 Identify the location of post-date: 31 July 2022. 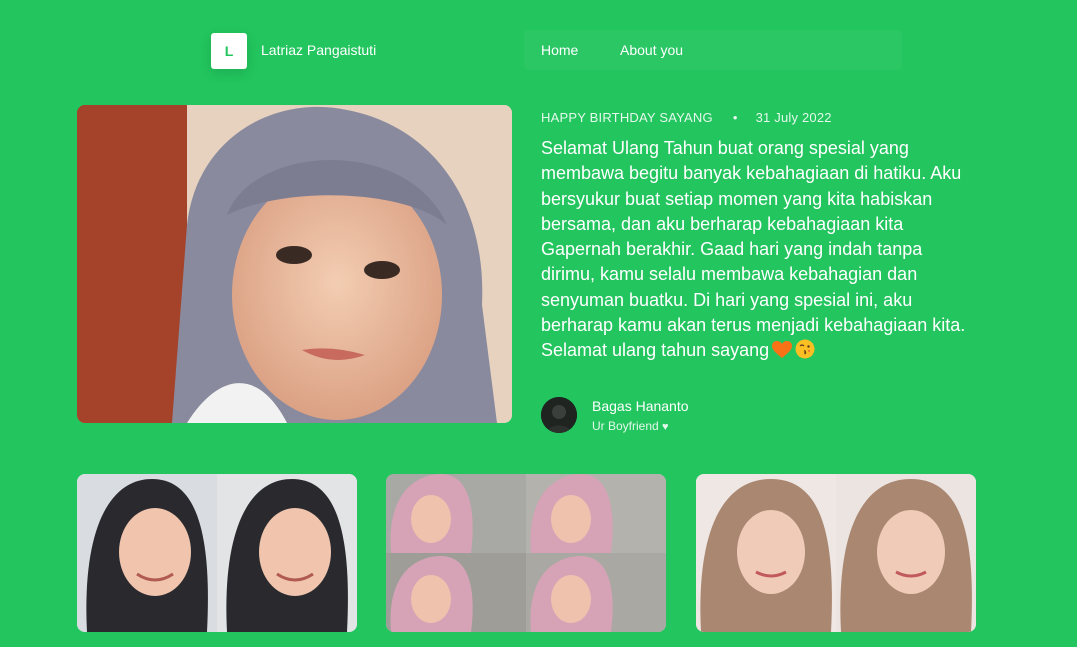
(793, 117).